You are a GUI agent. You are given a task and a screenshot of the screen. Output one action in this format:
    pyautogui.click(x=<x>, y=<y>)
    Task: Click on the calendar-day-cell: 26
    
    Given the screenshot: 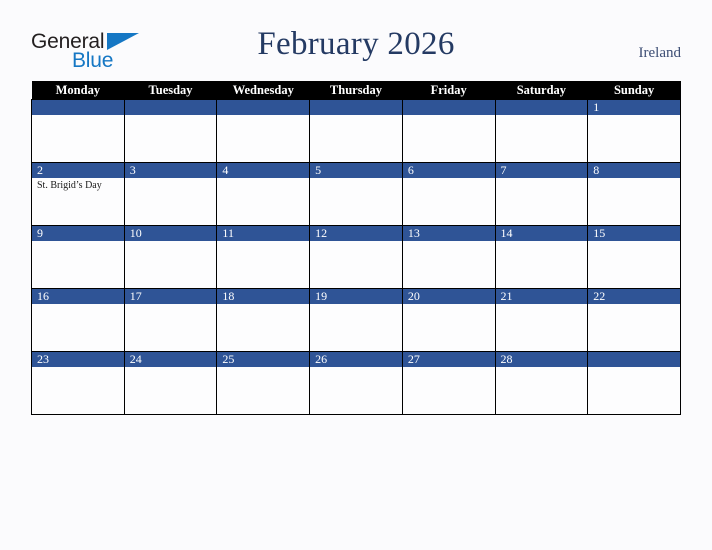 What is the action you would take?
    pyautogui.click(x=356, y=383)
    